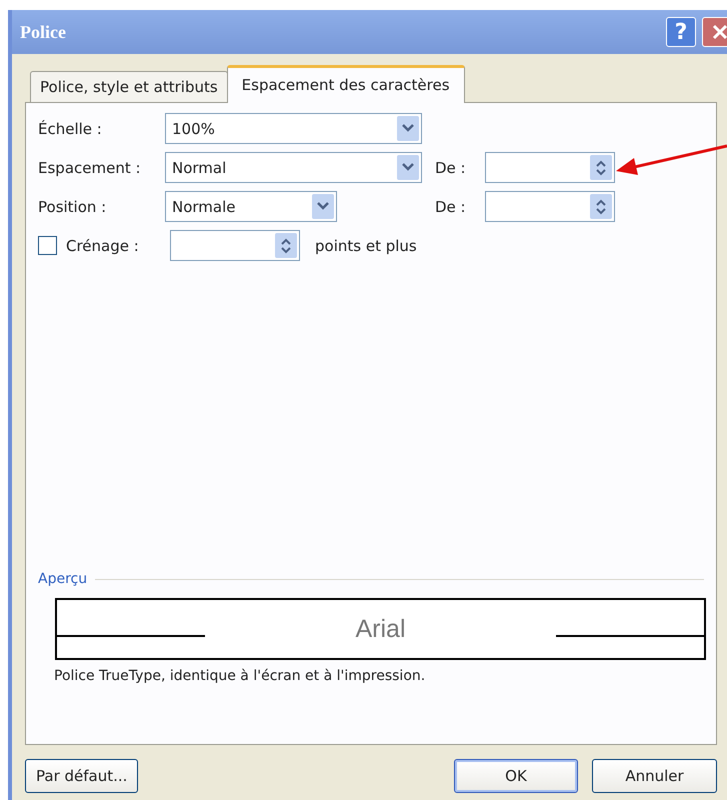  What do you see at coordinates (293, 128) in the screenshot?
I see `dropdown: 100%` at bounding box center [293, 128].